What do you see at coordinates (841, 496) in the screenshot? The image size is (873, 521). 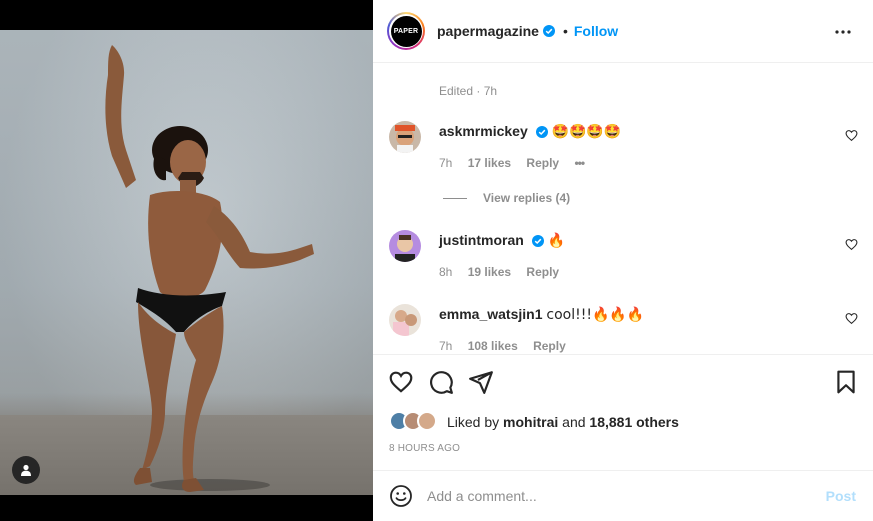 I see `post-comment-button: Post` at bounding box center [841, 496].